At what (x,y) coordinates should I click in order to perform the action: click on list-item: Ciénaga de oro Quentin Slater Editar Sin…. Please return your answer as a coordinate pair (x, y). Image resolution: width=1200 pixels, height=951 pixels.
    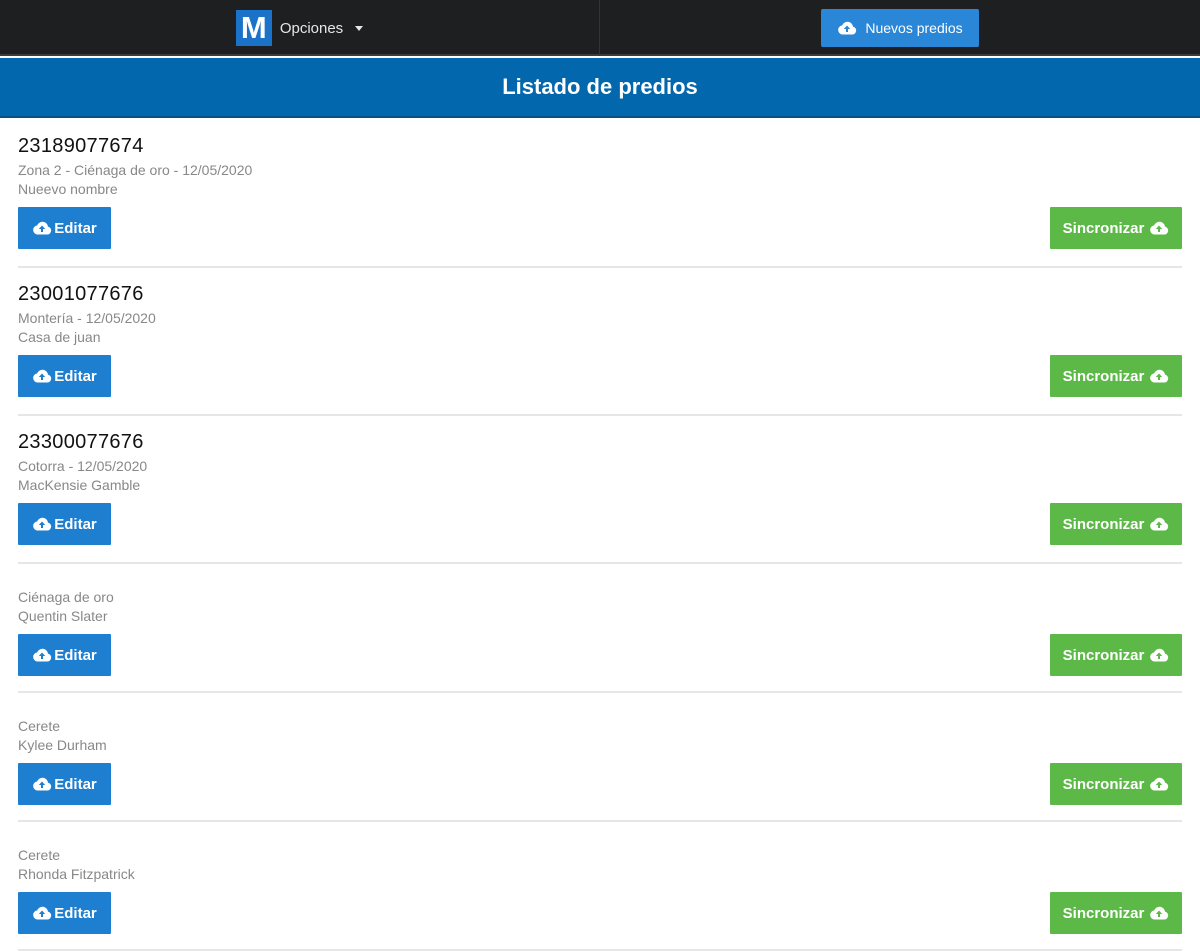
    Looking at the image, I should click on (600, 628).